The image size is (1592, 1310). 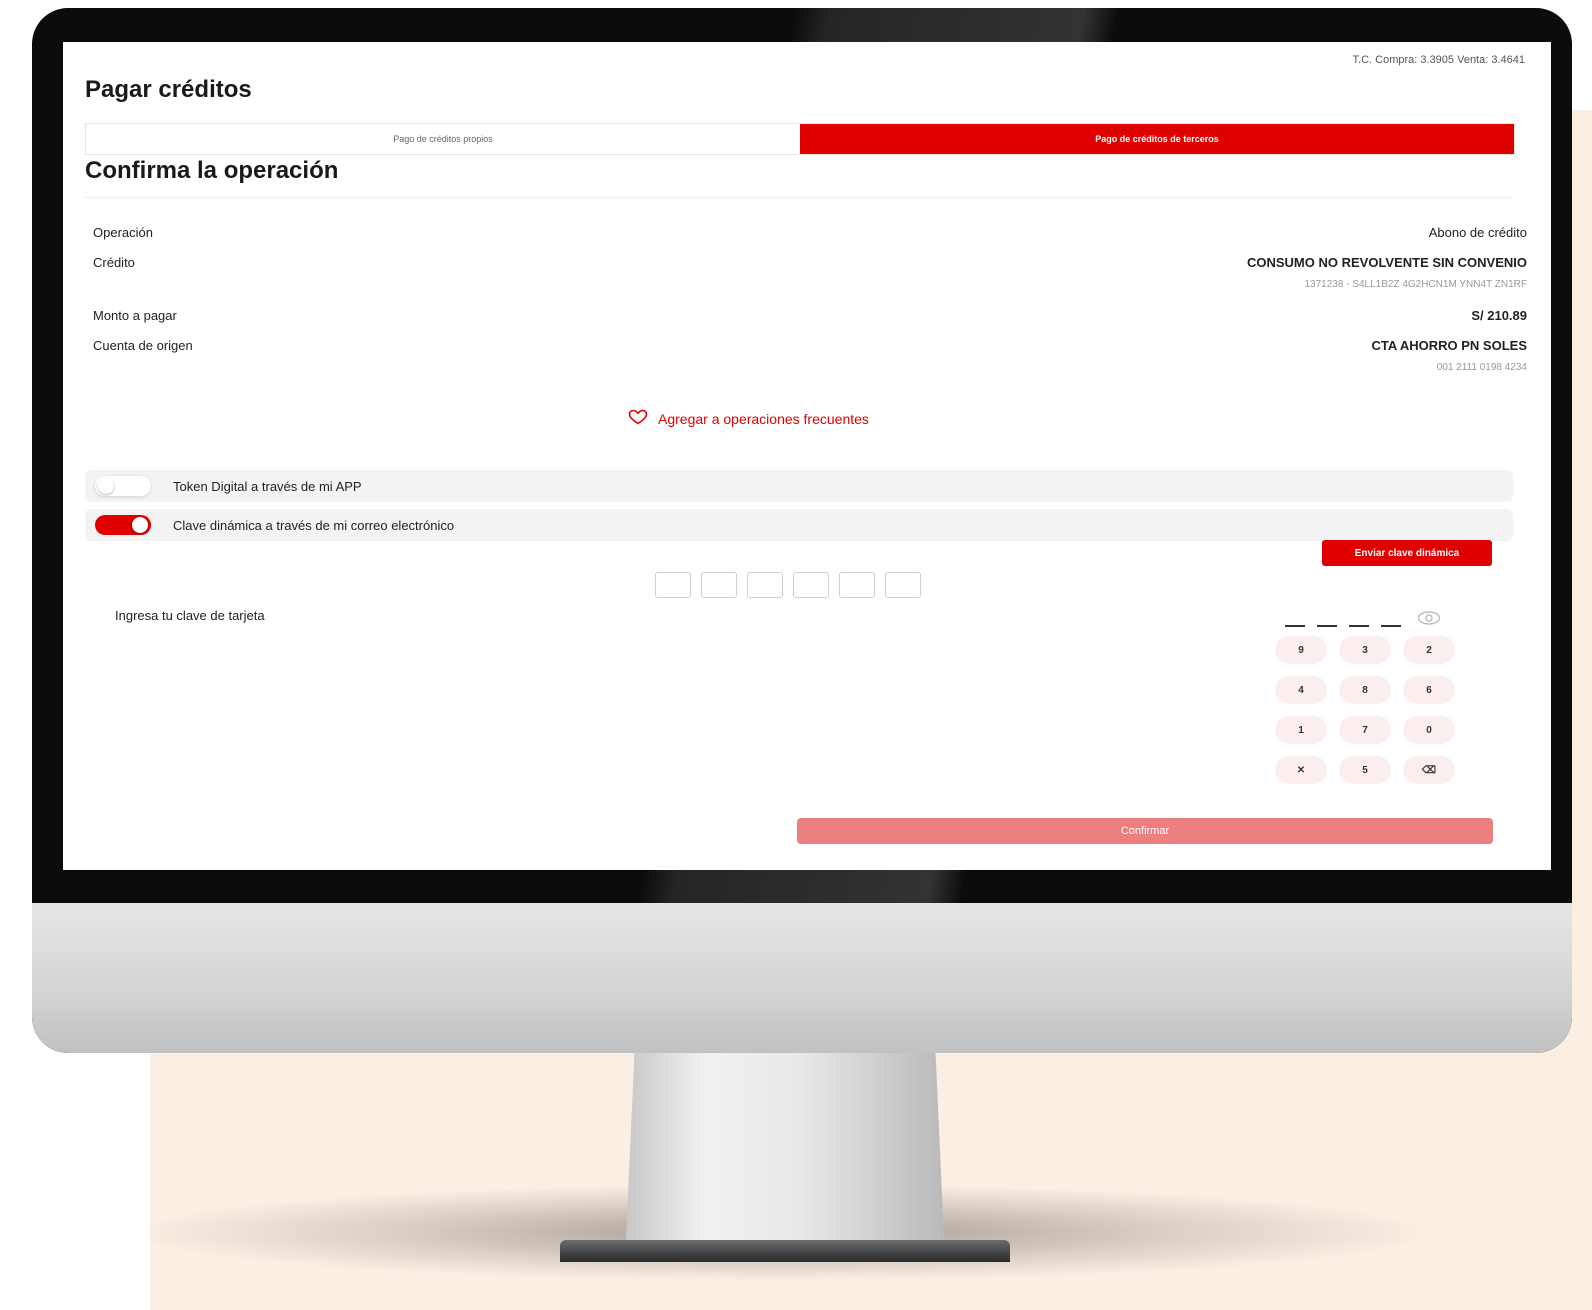 What do you see at coordinates (1365, 730) in the screenshot?
I see `keypad-key: 7` at bounding box center [1365, 730].